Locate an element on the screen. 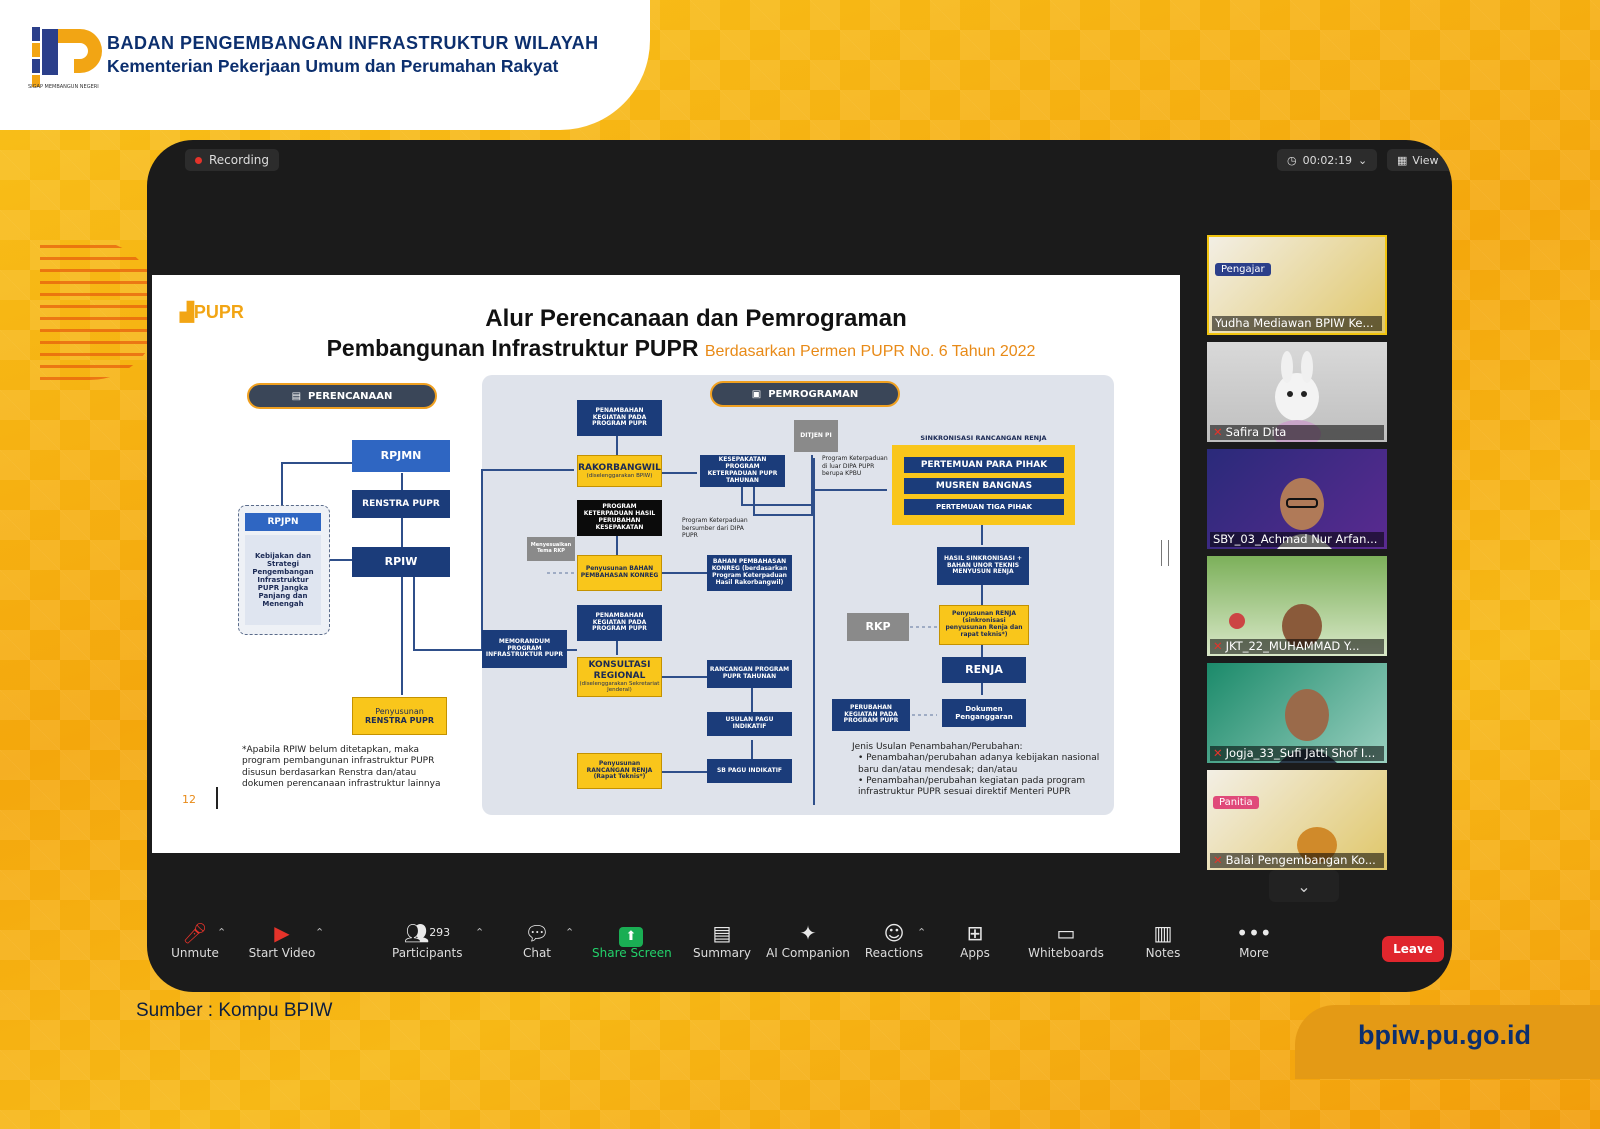 Image resolution: width=1600 pixels, height=1129 pixels. penambahan-box-1: PENAMBAHAN KEGIATAN PADA PROGRAM PUPR is located at coordinates (619, 418).